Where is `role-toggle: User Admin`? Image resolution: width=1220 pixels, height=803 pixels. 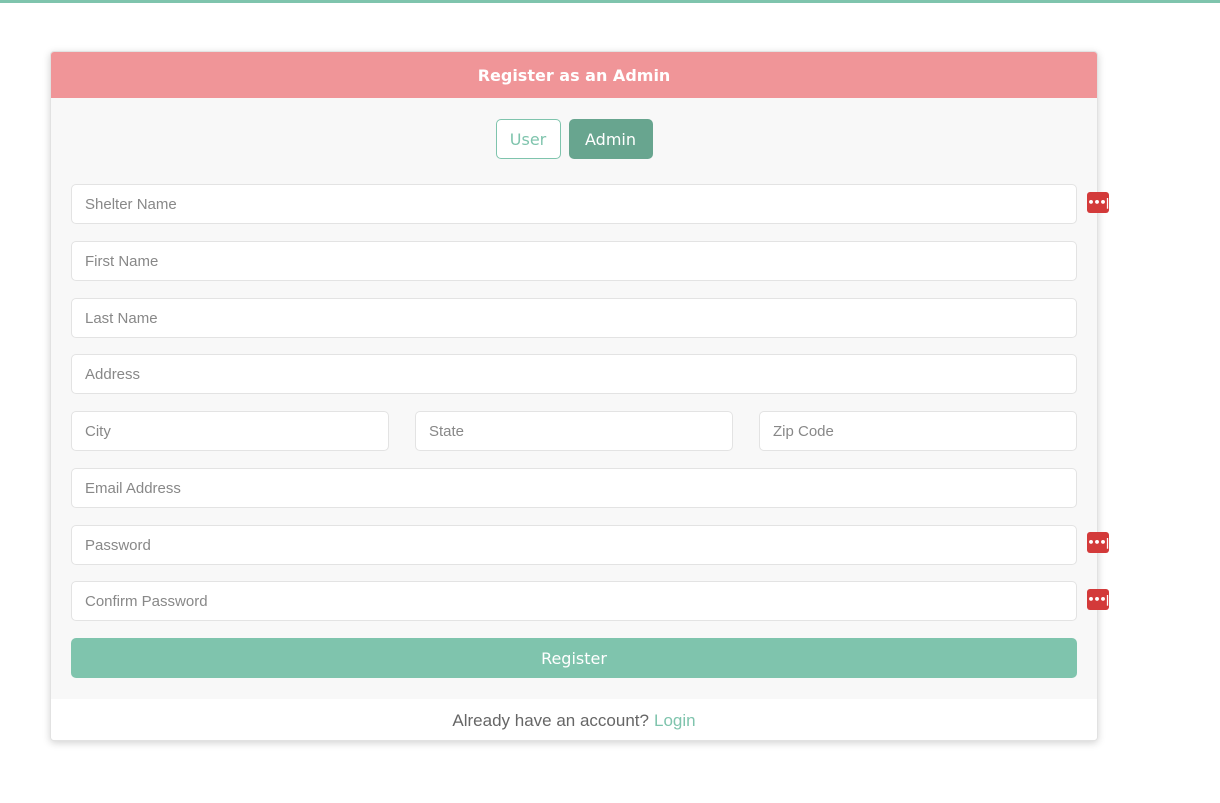
role-toggle: User Admin is located at coordinates (574, 139).